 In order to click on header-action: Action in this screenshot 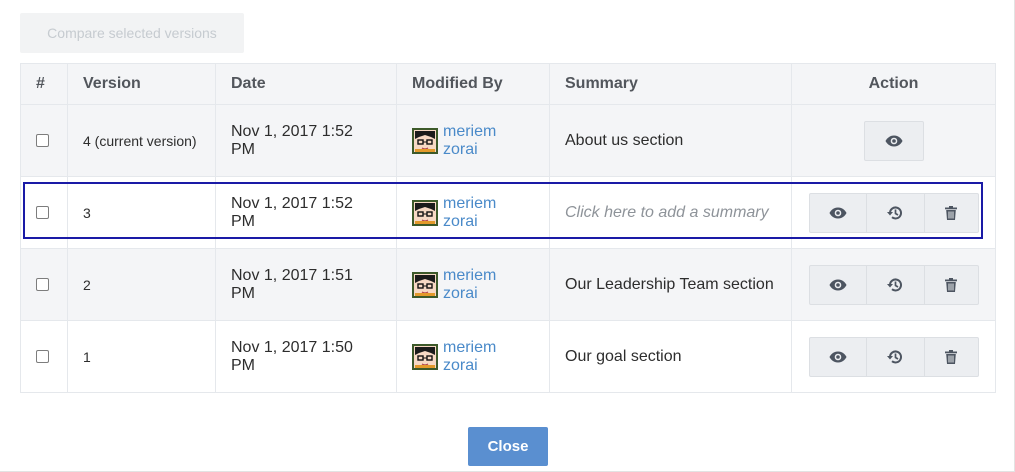, I will do `click(893, 84)`.